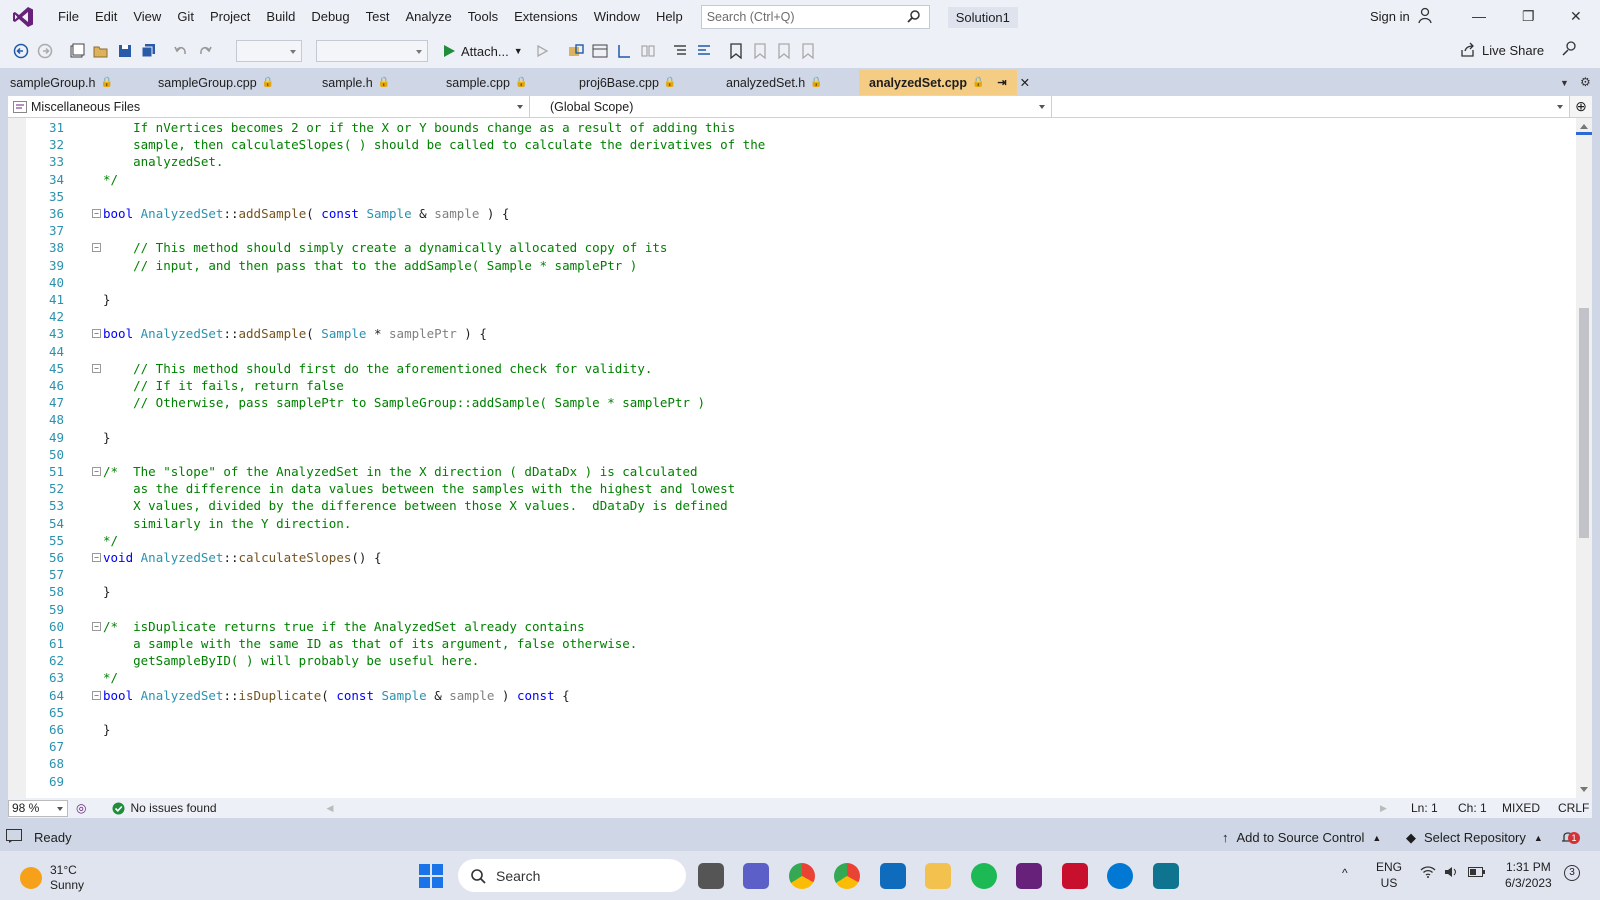 The width and height of the screenshot is (1600, 900). I want to click on minimize-icon: —, so click(1479, 16).